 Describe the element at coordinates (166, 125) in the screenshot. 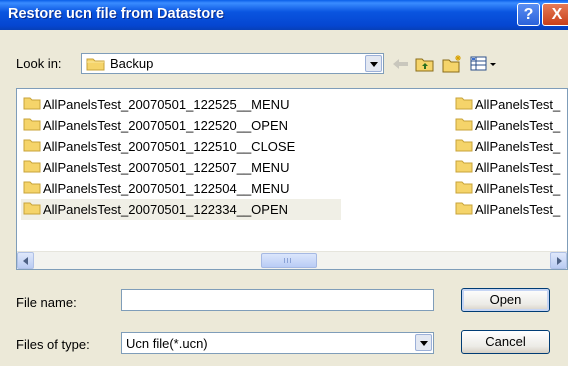

I see `folder-name: AllPanelsTest_20070501_122520__OPEN` at that location.